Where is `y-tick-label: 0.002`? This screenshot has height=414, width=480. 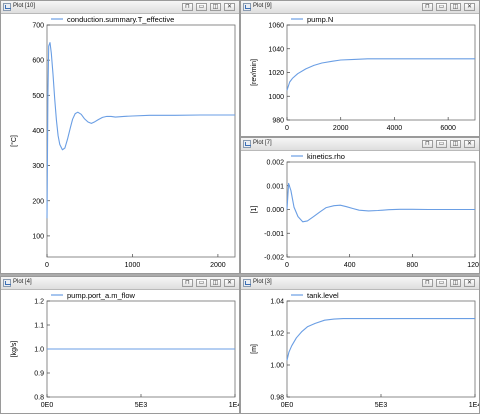 y-tick-label: 0.002 is located at coordinates (275, 163).